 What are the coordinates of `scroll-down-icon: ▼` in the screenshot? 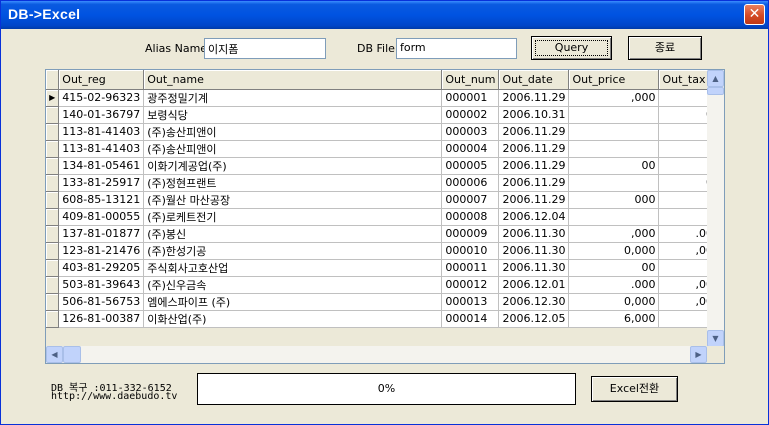 It's located at (715, 338).